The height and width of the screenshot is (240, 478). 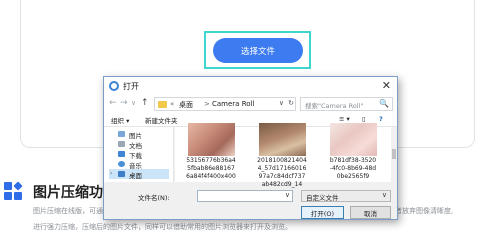 What do you see at coordinates (68, 211) in the screenshot?
I see `feature-description-line1: 图片压缩在线版，可通` at bounding box center [68, 211].